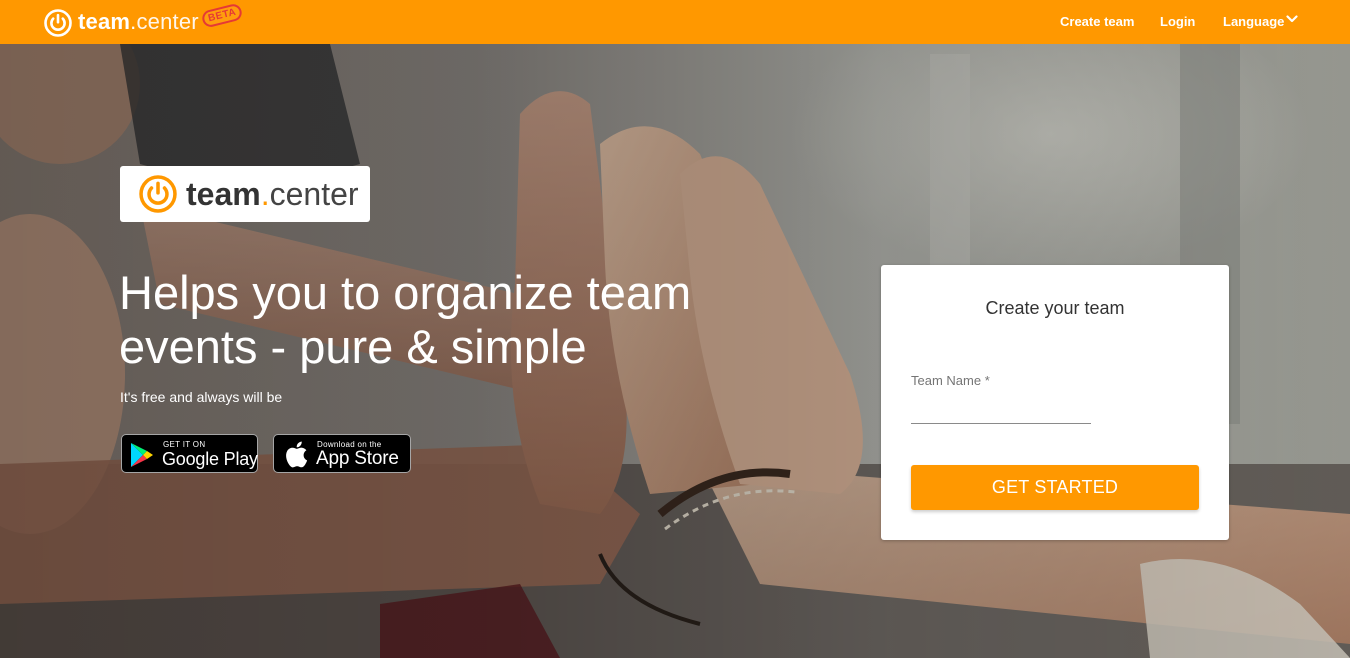  Describe the element at coordinates (1254, 21) in the screenshot. I see `language-dropdown-label: Language` at that location.